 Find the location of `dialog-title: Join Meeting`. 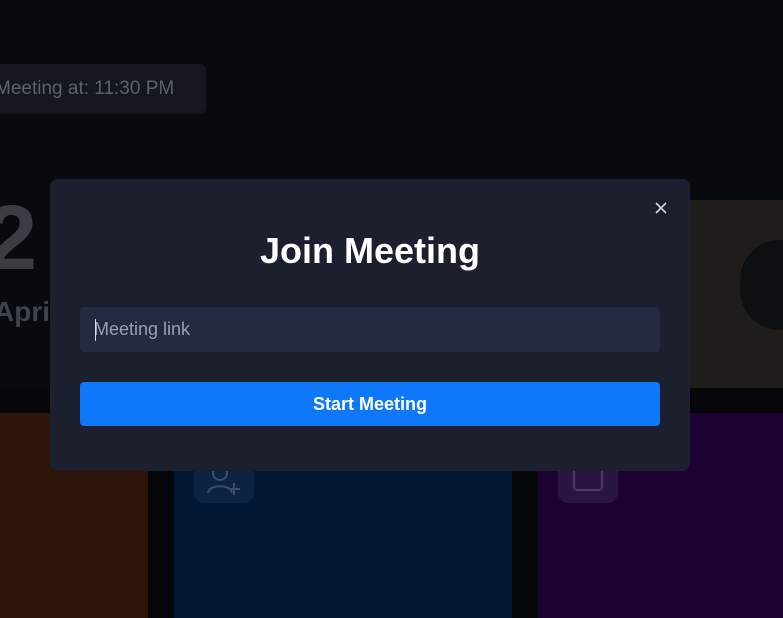

dialog-title: Join Meeting is located at coordinates (369, 250).